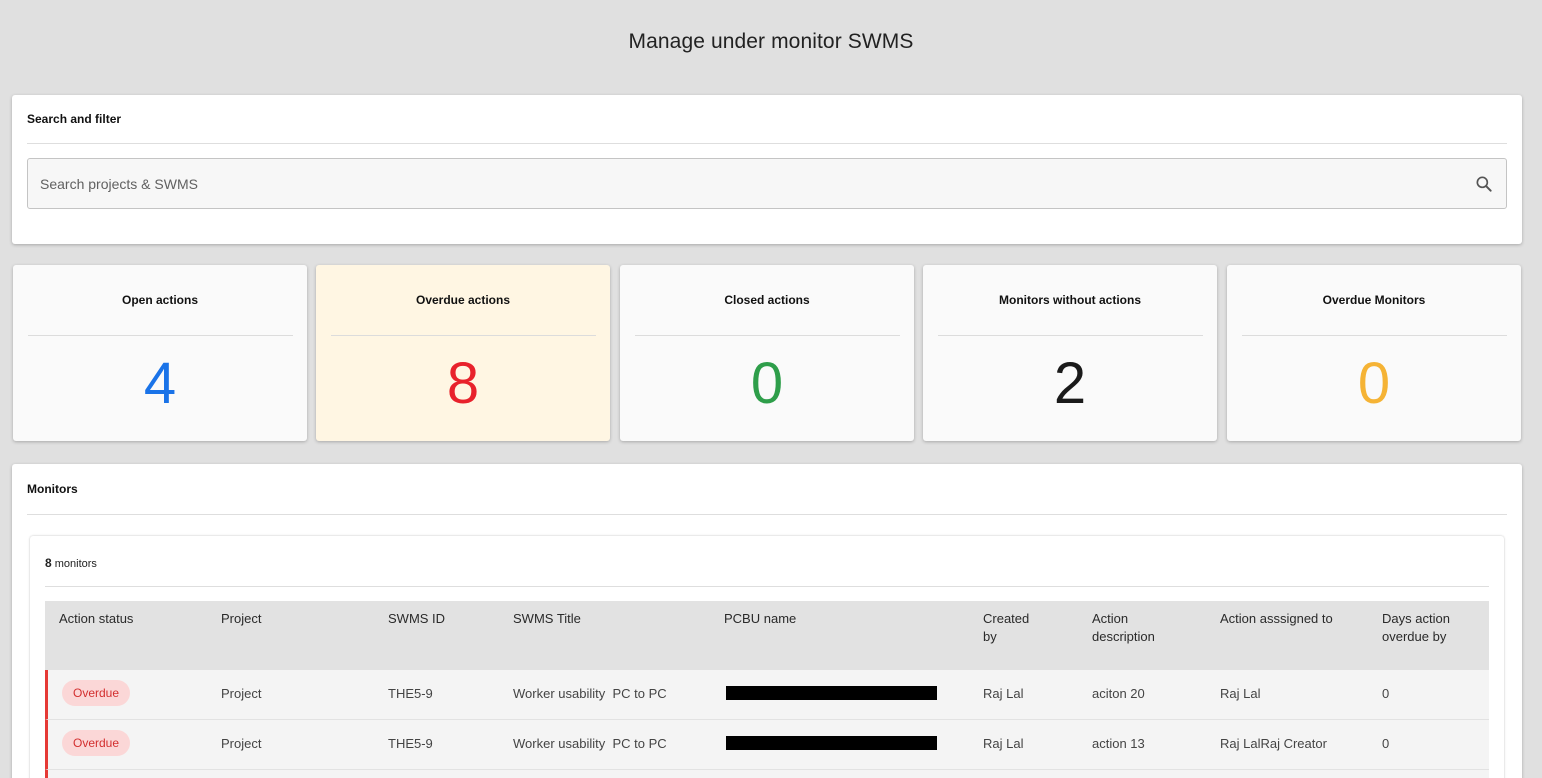 The height and width of the screenshot is (778, 1542). Describe the element at coordinates (1070, 383) in the screenshot. I see `stat-value: 2` at that location.